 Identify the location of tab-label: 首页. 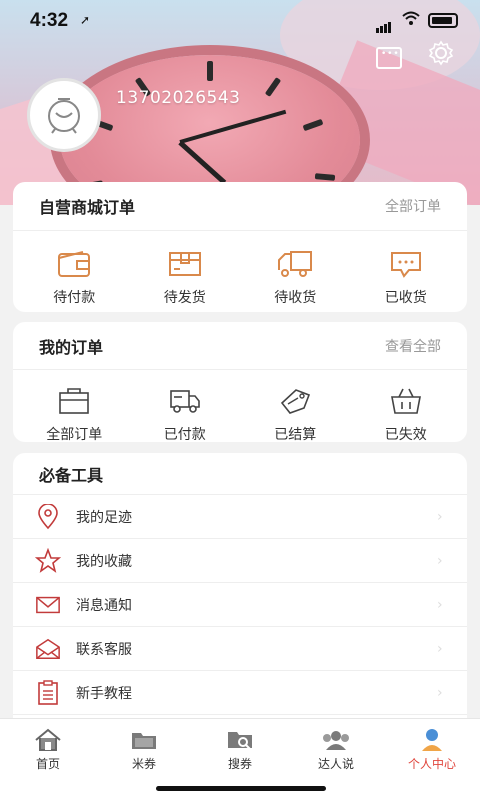
(47, 764).